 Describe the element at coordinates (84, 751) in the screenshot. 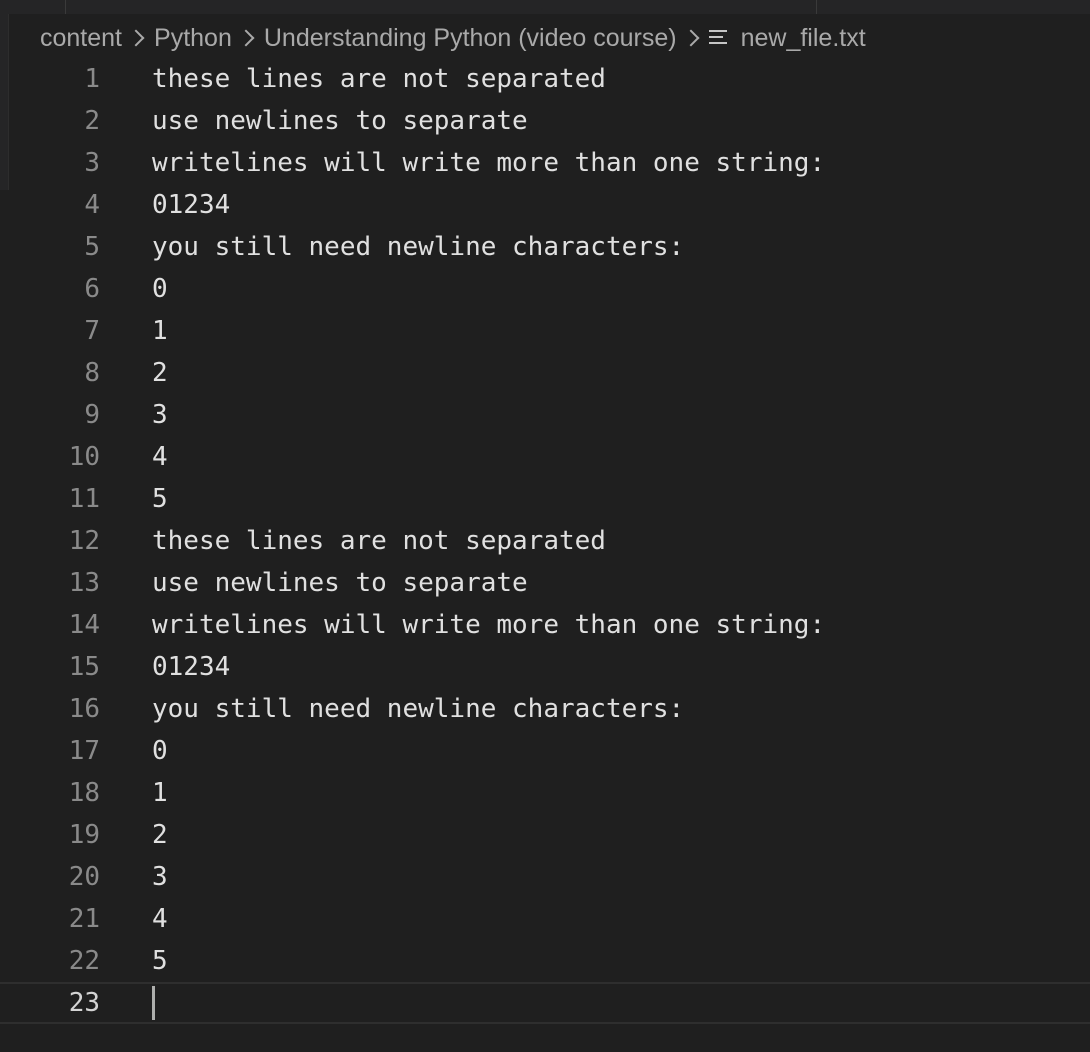

I see `line-number: 17` at that location.